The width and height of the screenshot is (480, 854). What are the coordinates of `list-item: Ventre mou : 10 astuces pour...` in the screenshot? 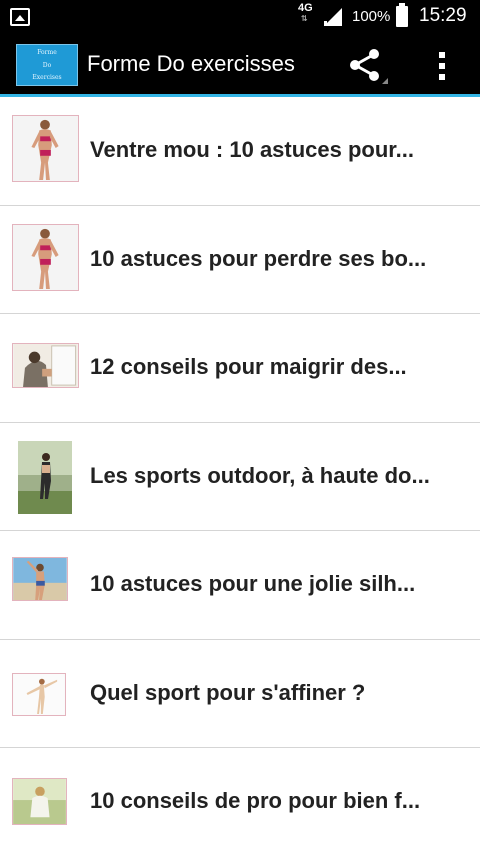 It's located at (240, 151).